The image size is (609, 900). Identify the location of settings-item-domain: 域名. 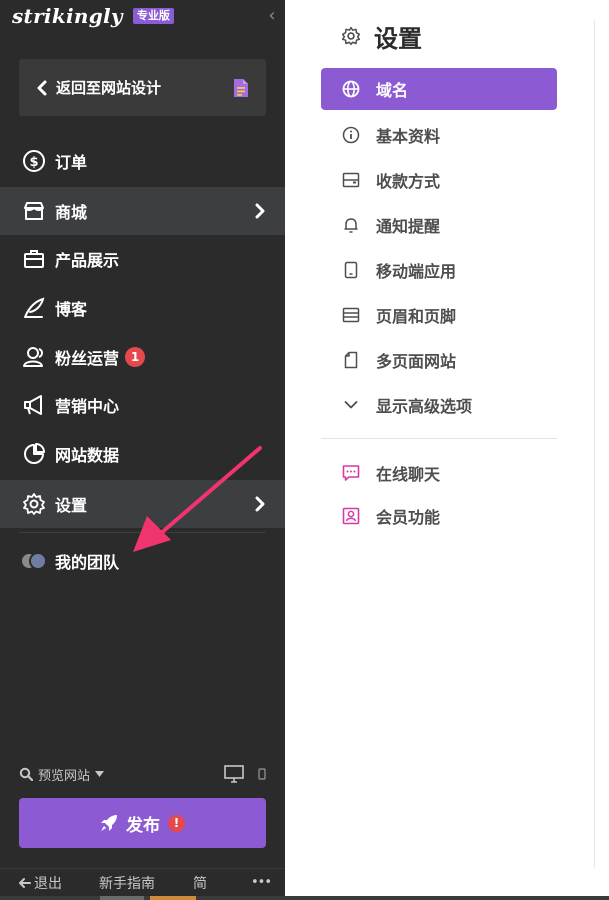
(439, 89).